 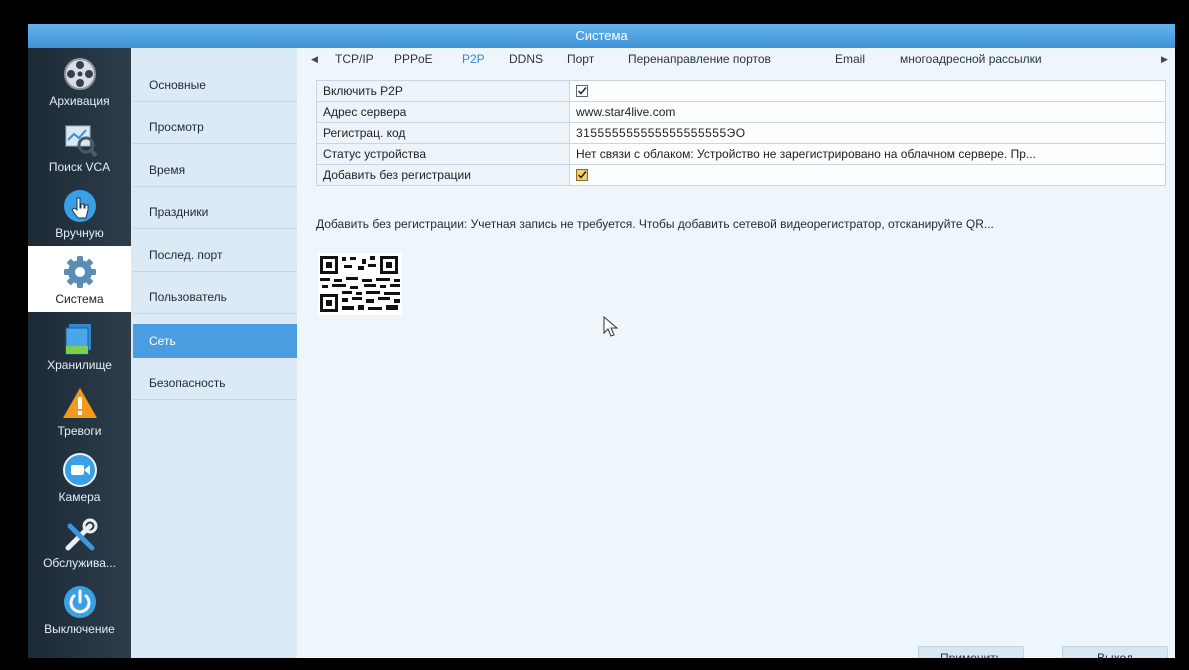 What do you see at coordinates (79, 431) in the screenshot?
I see `sidebar-item-label: Тревоги` at bounding box center [79, 431].